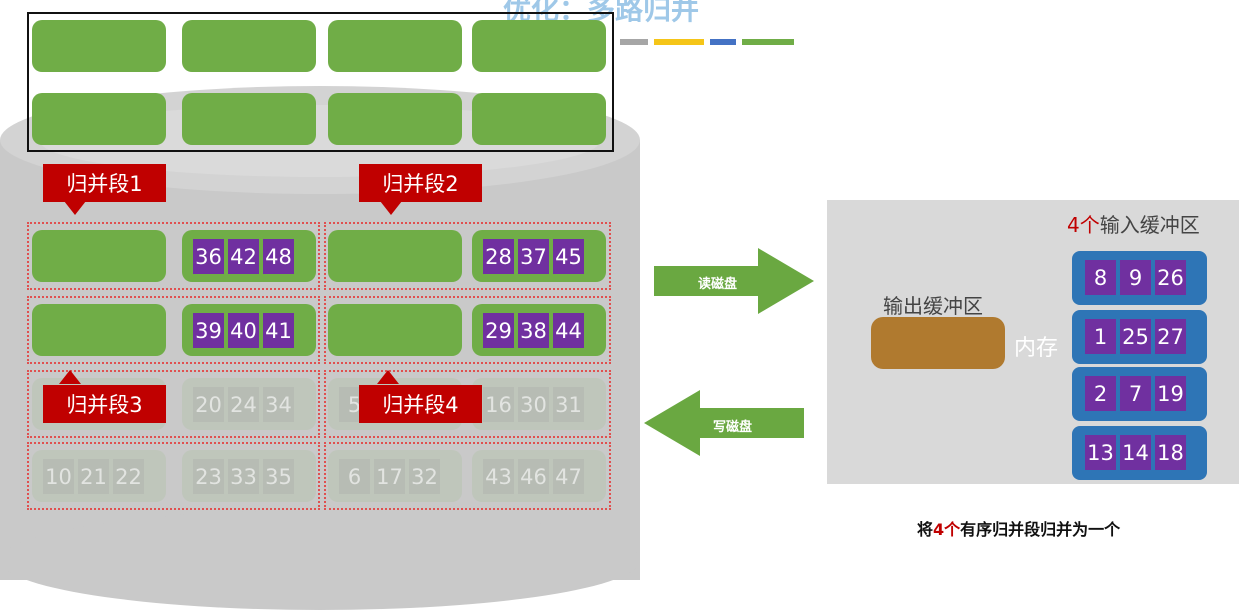 The width and height of the screenshot is (1239, 610). Describe the element at coordinates (1100, 452) in the screenshot. I see `record: 13` at that location.